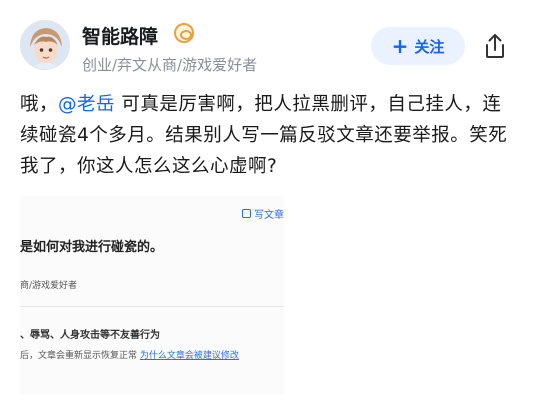 Image resolution: width=533 pixels, height=400 pixels. I want to click on avatar, so click(45, 45).